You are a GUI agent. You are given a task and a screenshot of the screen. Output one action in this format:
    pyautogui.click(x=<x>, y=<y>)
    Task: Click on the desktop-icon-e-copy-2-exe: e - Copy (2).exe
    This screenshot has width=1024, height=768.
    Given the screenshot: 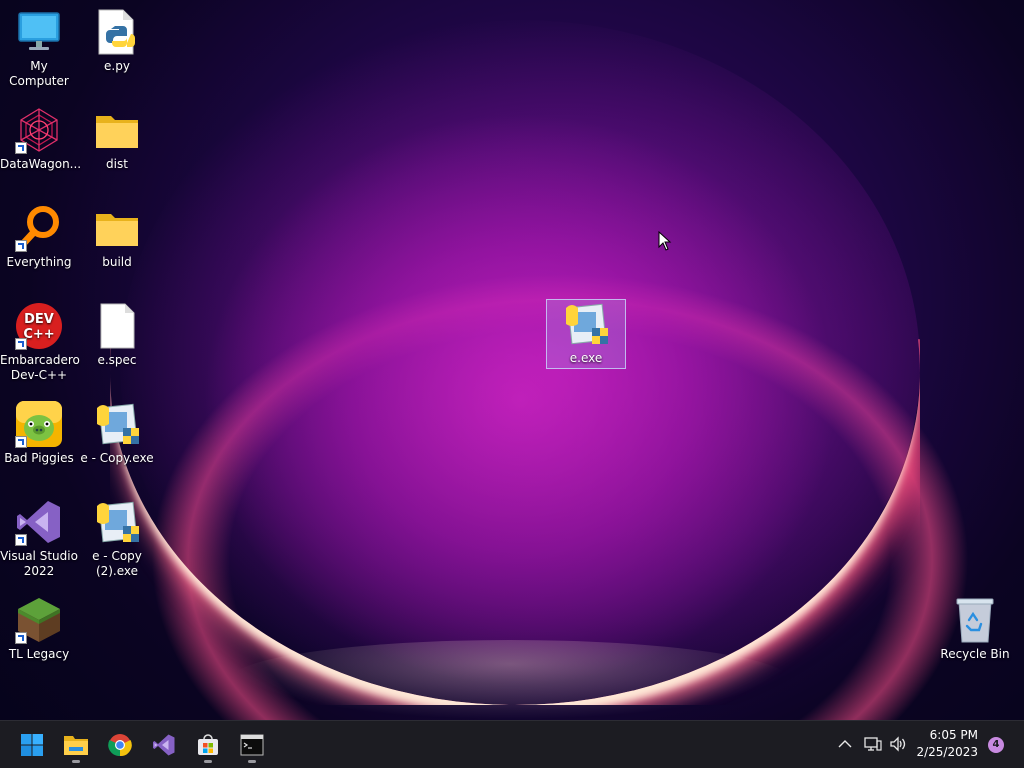 What is the action you would take?
    pyautogui.click(x=117, y=538)
    